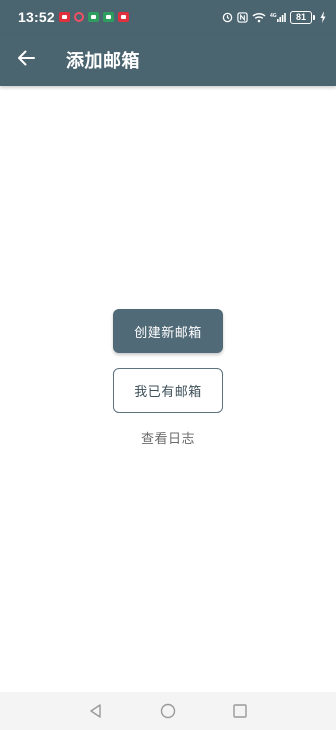  I want to click on target-icon, so click(78, 17).